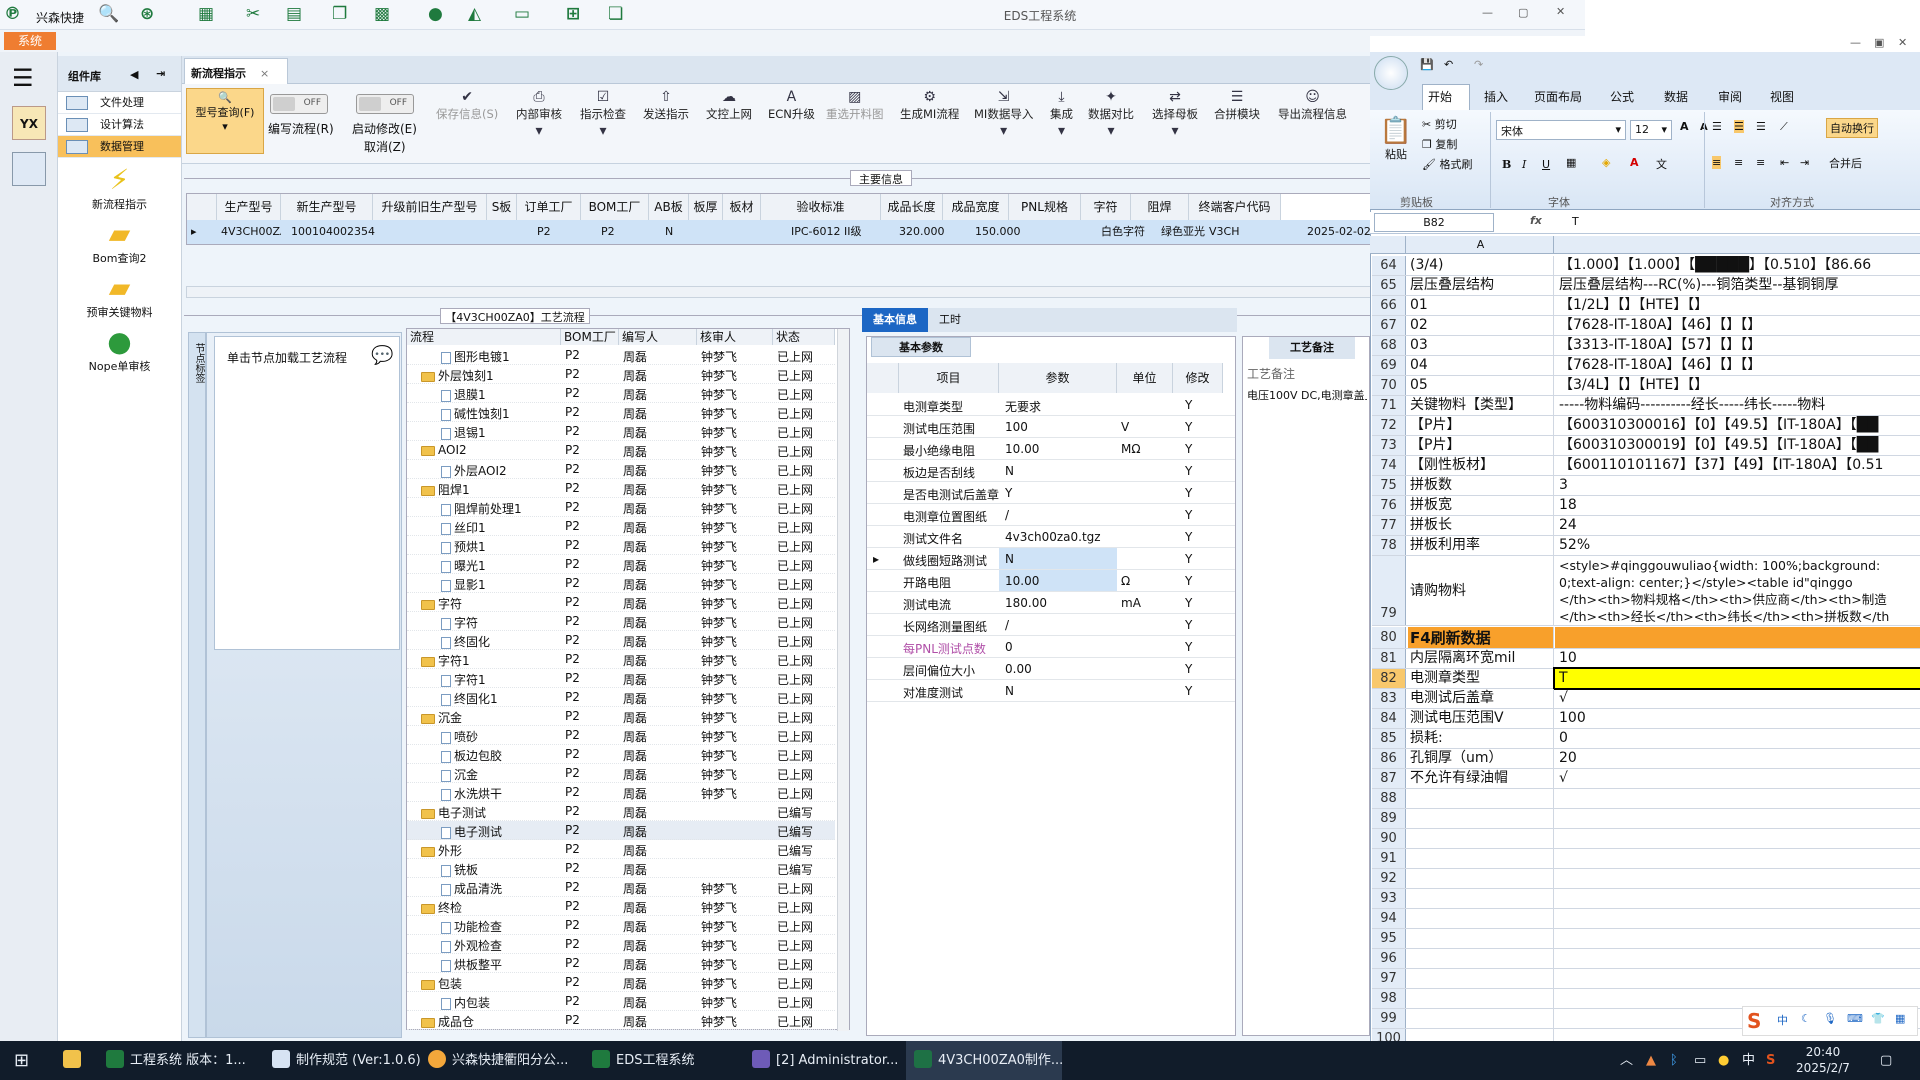 The width and height of the screenshot is (1920, 1080). What do you see at coordinates (1481, 265) in the screenshot?
I see `cell-a: (3/4)` at bounding box center [1481, 265].